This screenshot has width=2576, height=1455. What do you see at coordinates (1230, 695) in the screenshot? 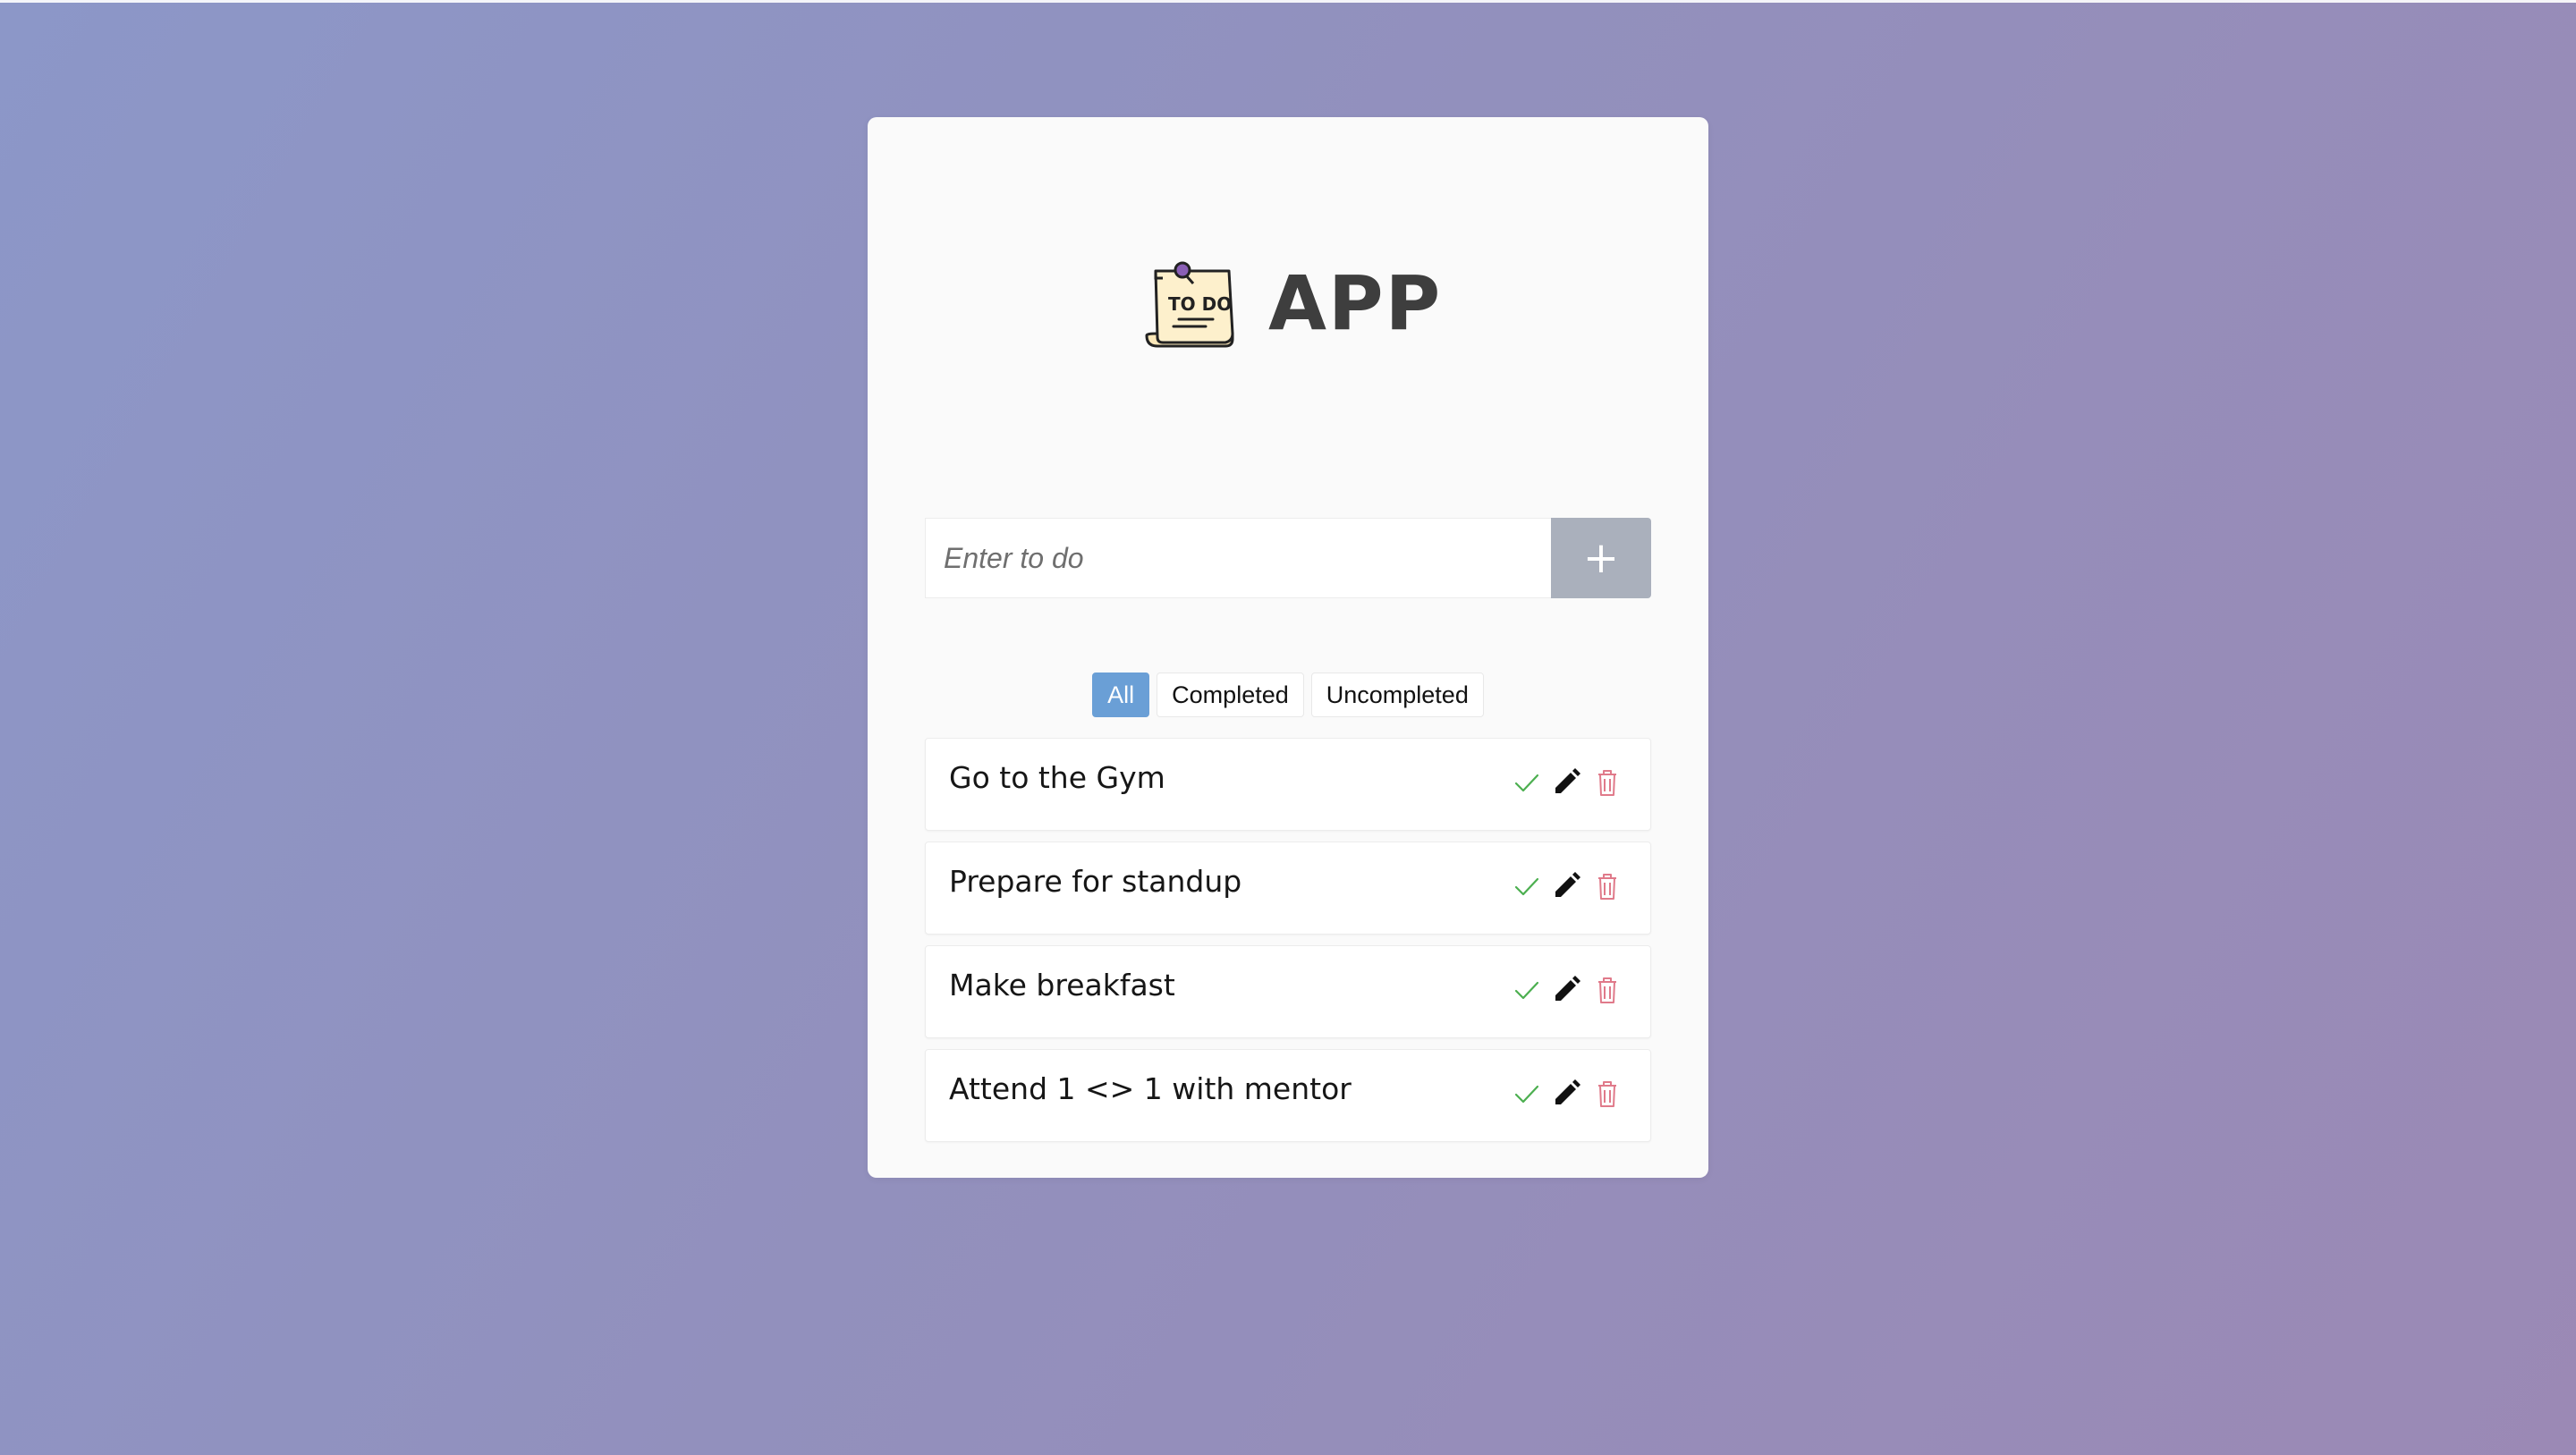
I see `filter-completed-button: Completed` at bounding box center [1230, 695].